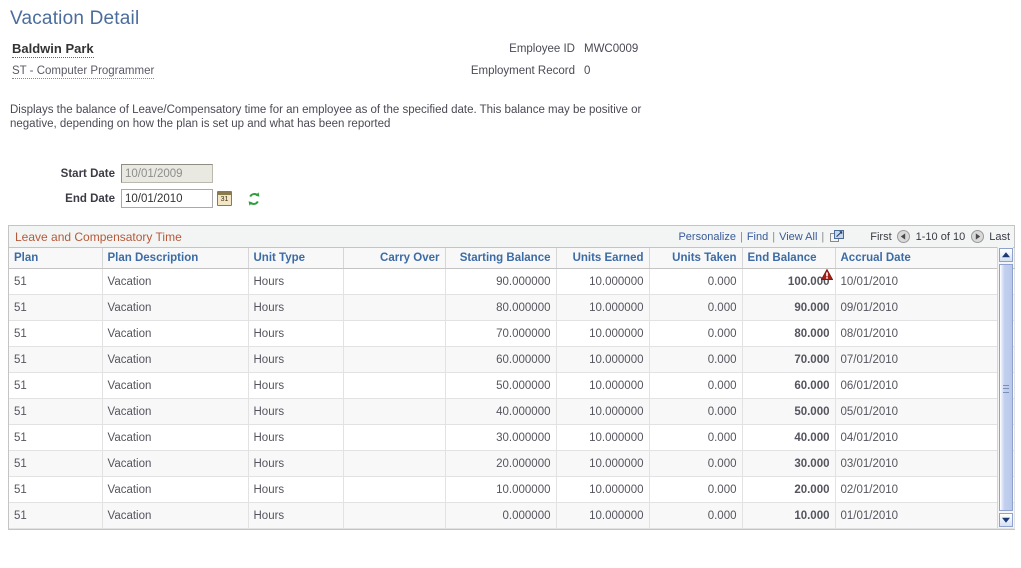 This screenshot has width=1021, height=568. I want to click on column-header-units-taken: Units Taken, so click(696, 258).